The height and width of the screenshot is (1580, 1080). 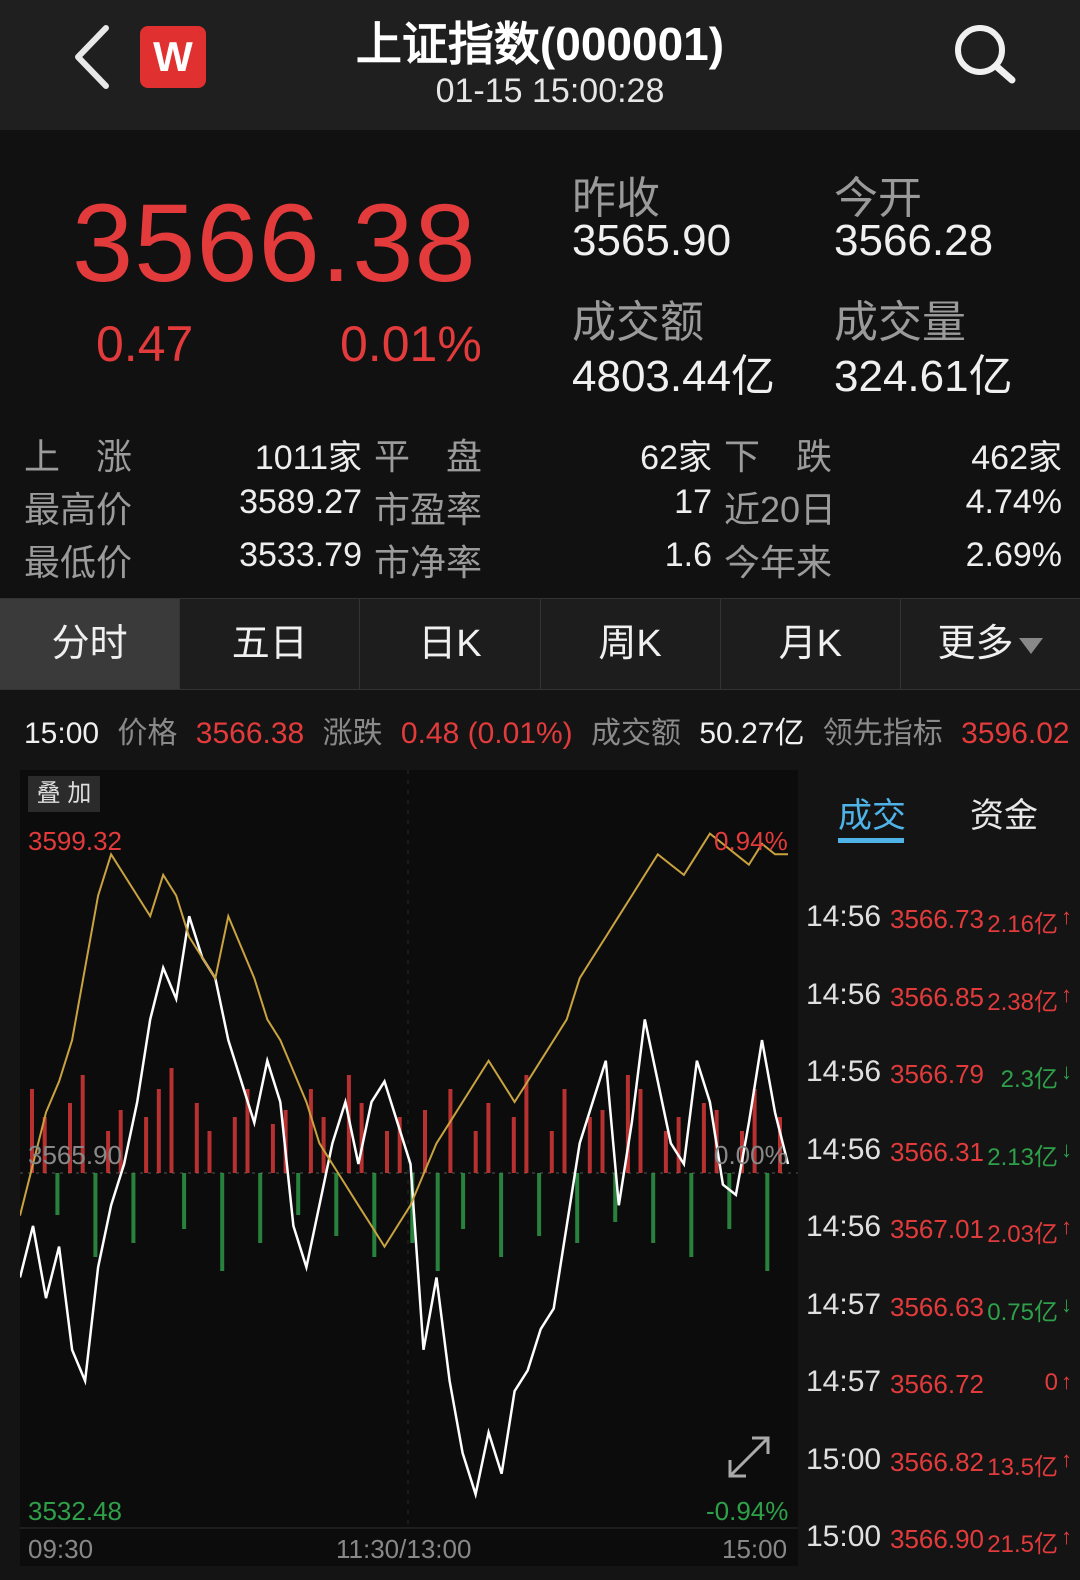 I want to click on tab-label: 分时, so click(x=89, y=644).